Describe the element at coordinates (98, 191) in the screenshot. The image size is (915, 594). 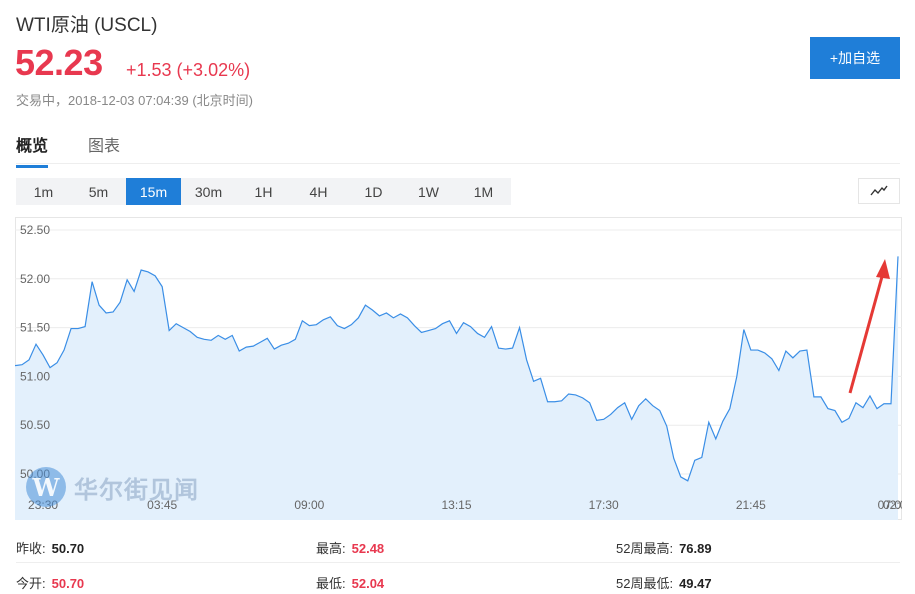
I see `interval-5m: 5m` at that location.